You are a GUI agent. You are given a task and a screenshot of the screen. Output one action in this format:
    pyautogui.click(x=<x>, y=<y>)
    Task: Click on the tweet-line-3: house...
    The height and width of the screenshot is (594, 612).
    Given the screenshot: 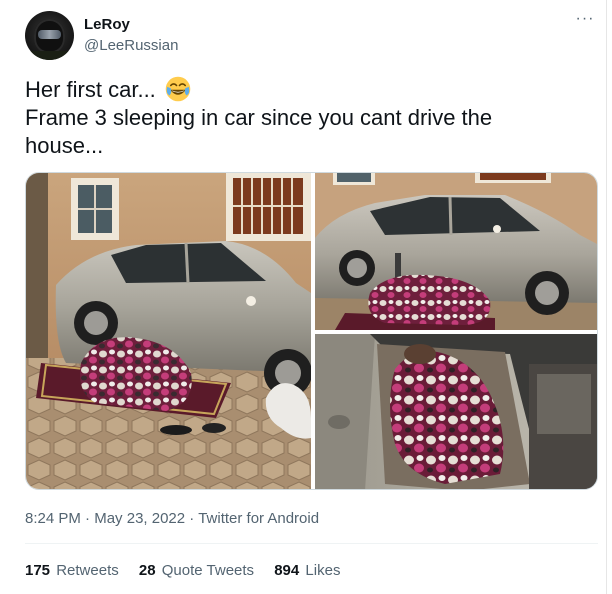 What is the action you would take?
    pyautogui.click(x=64, y=145)
    